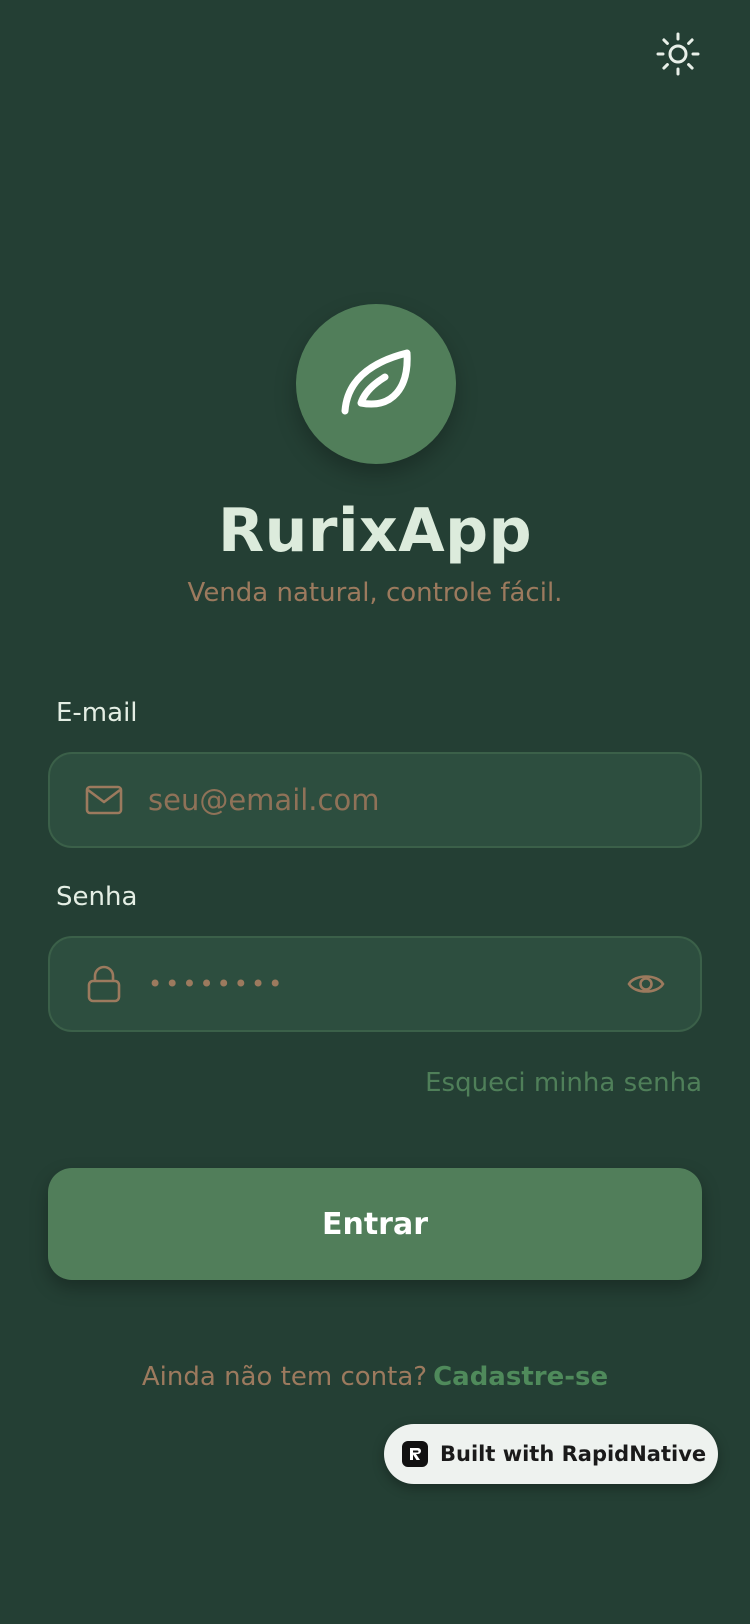 The image size is (750, 1624). Describe the element at coordinates (563, 1083) in the screenshot. I see `forgot-password-link: Esqueci minha senha` at that location.